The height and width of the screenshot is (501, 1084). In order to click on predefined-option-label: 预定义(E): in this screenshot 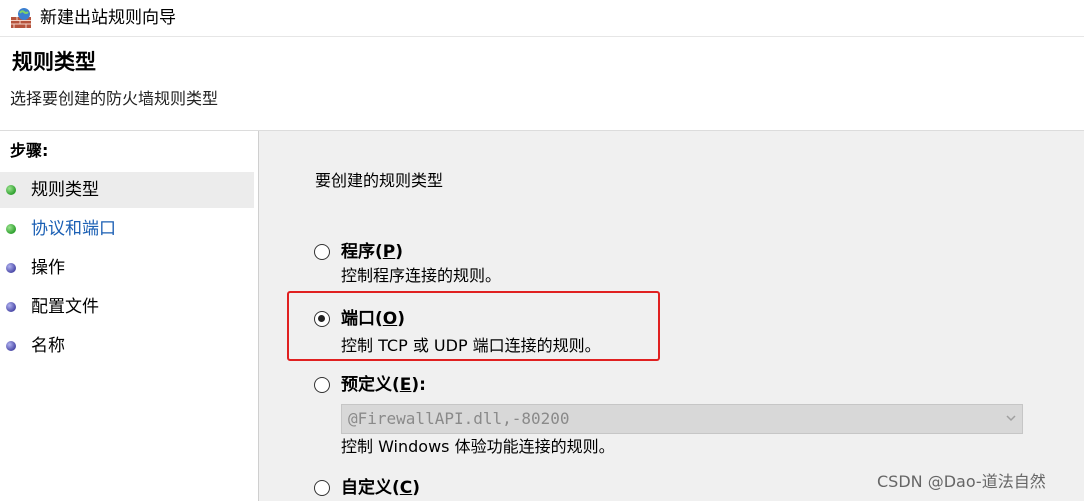, I will do `click(383, 385)`.